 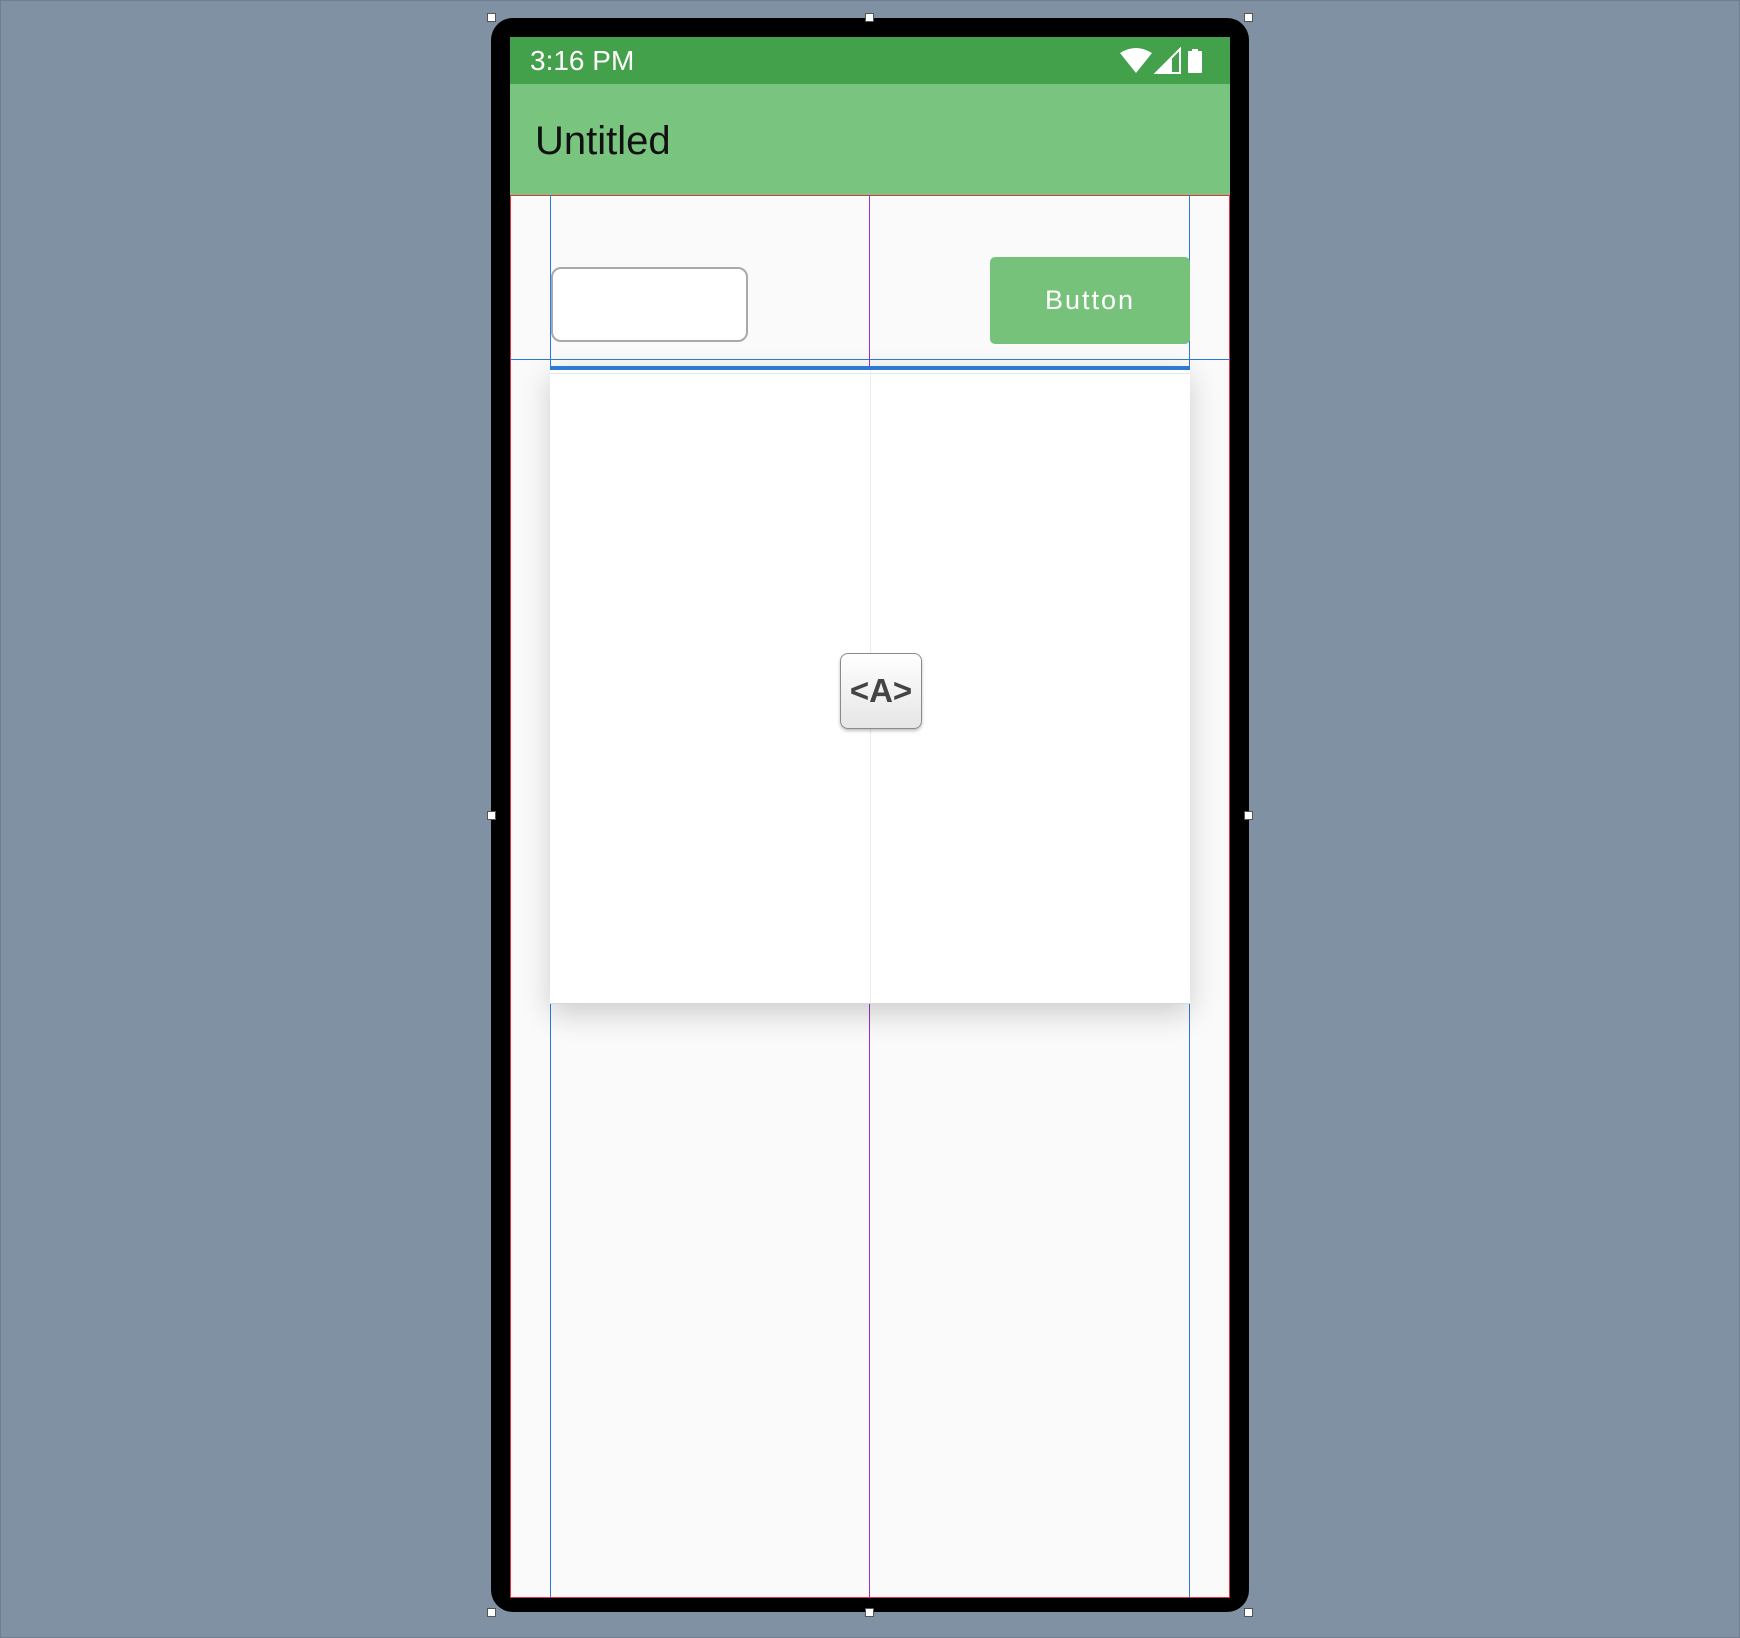 What do you see at coordinates (1248, 1612) in the screenshot?
I see `resize-handle-bottom-right` at bounding box center [1248, 1612].